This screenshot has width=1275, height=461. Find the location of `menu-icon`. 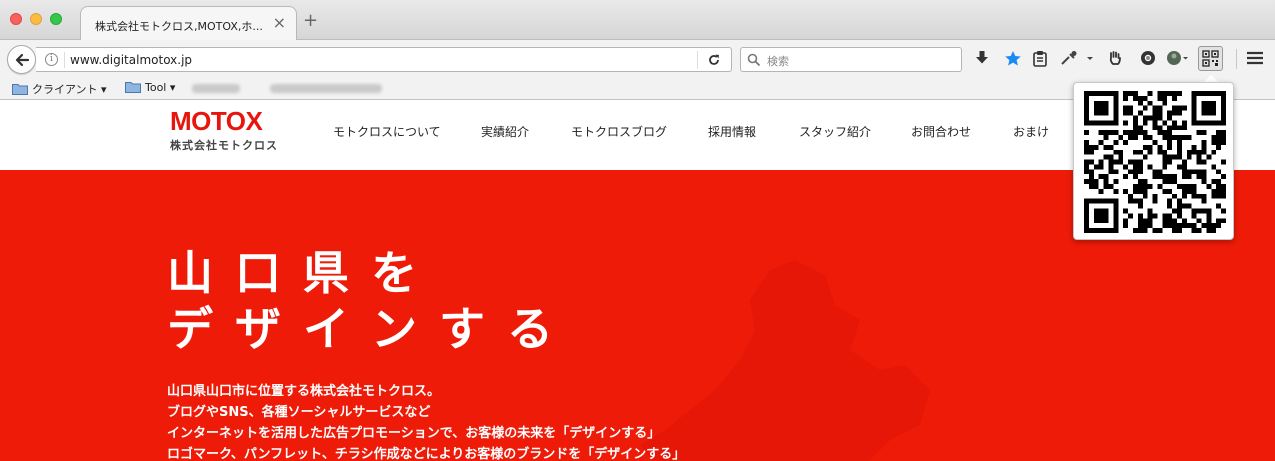

menu-icon is located at coordinates (1255, 58).